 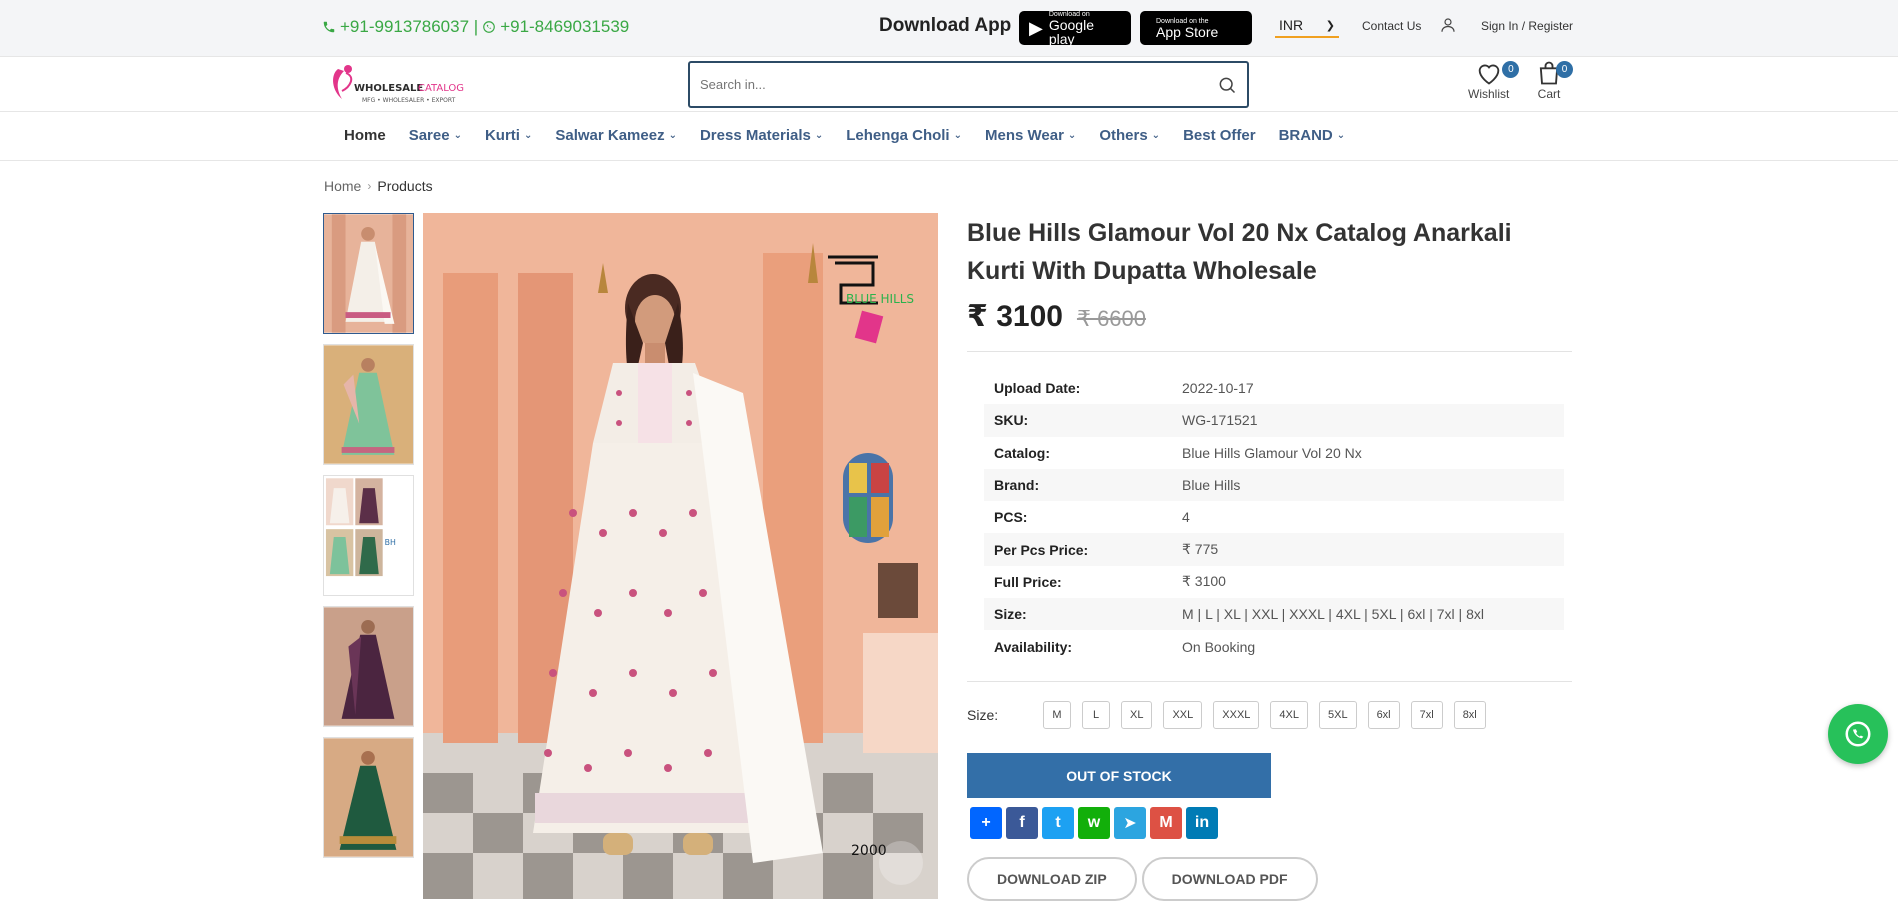 I want to click on search-box, so click(x=968, y=84).